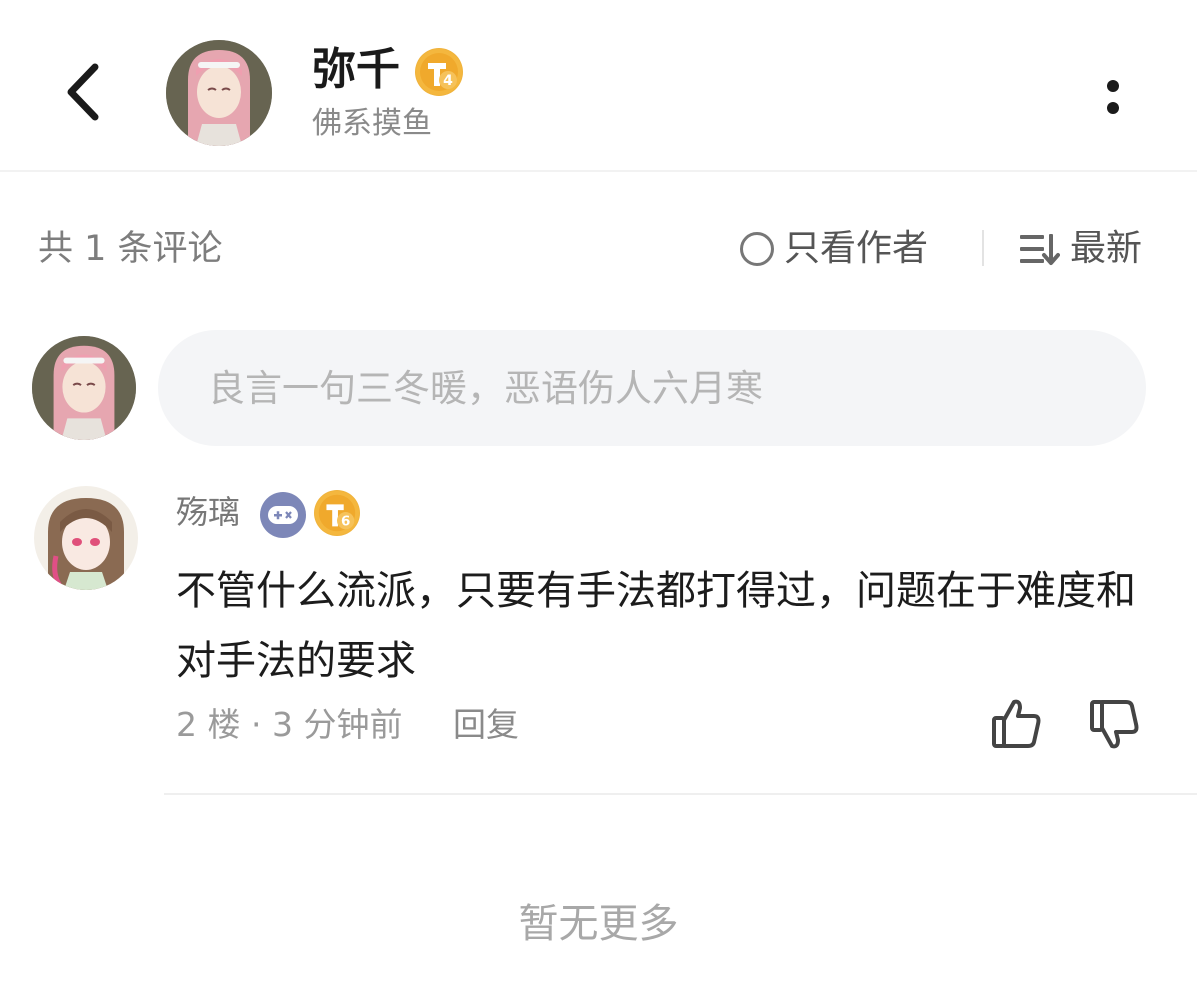 The height and width of the screenshot is (988, 1197). Describe the element at coordinates (1040, 249) in the screenshot. I see `sort-icon` at that location.